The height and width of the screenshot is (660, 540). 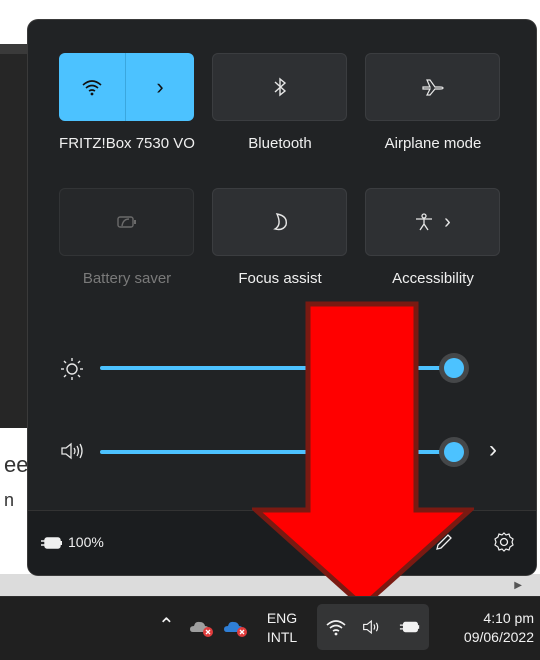 What do you see at coordinates (236, 628) in the screenshot?
I see `onedrive-error-icon` at bounding box center [236, 628].